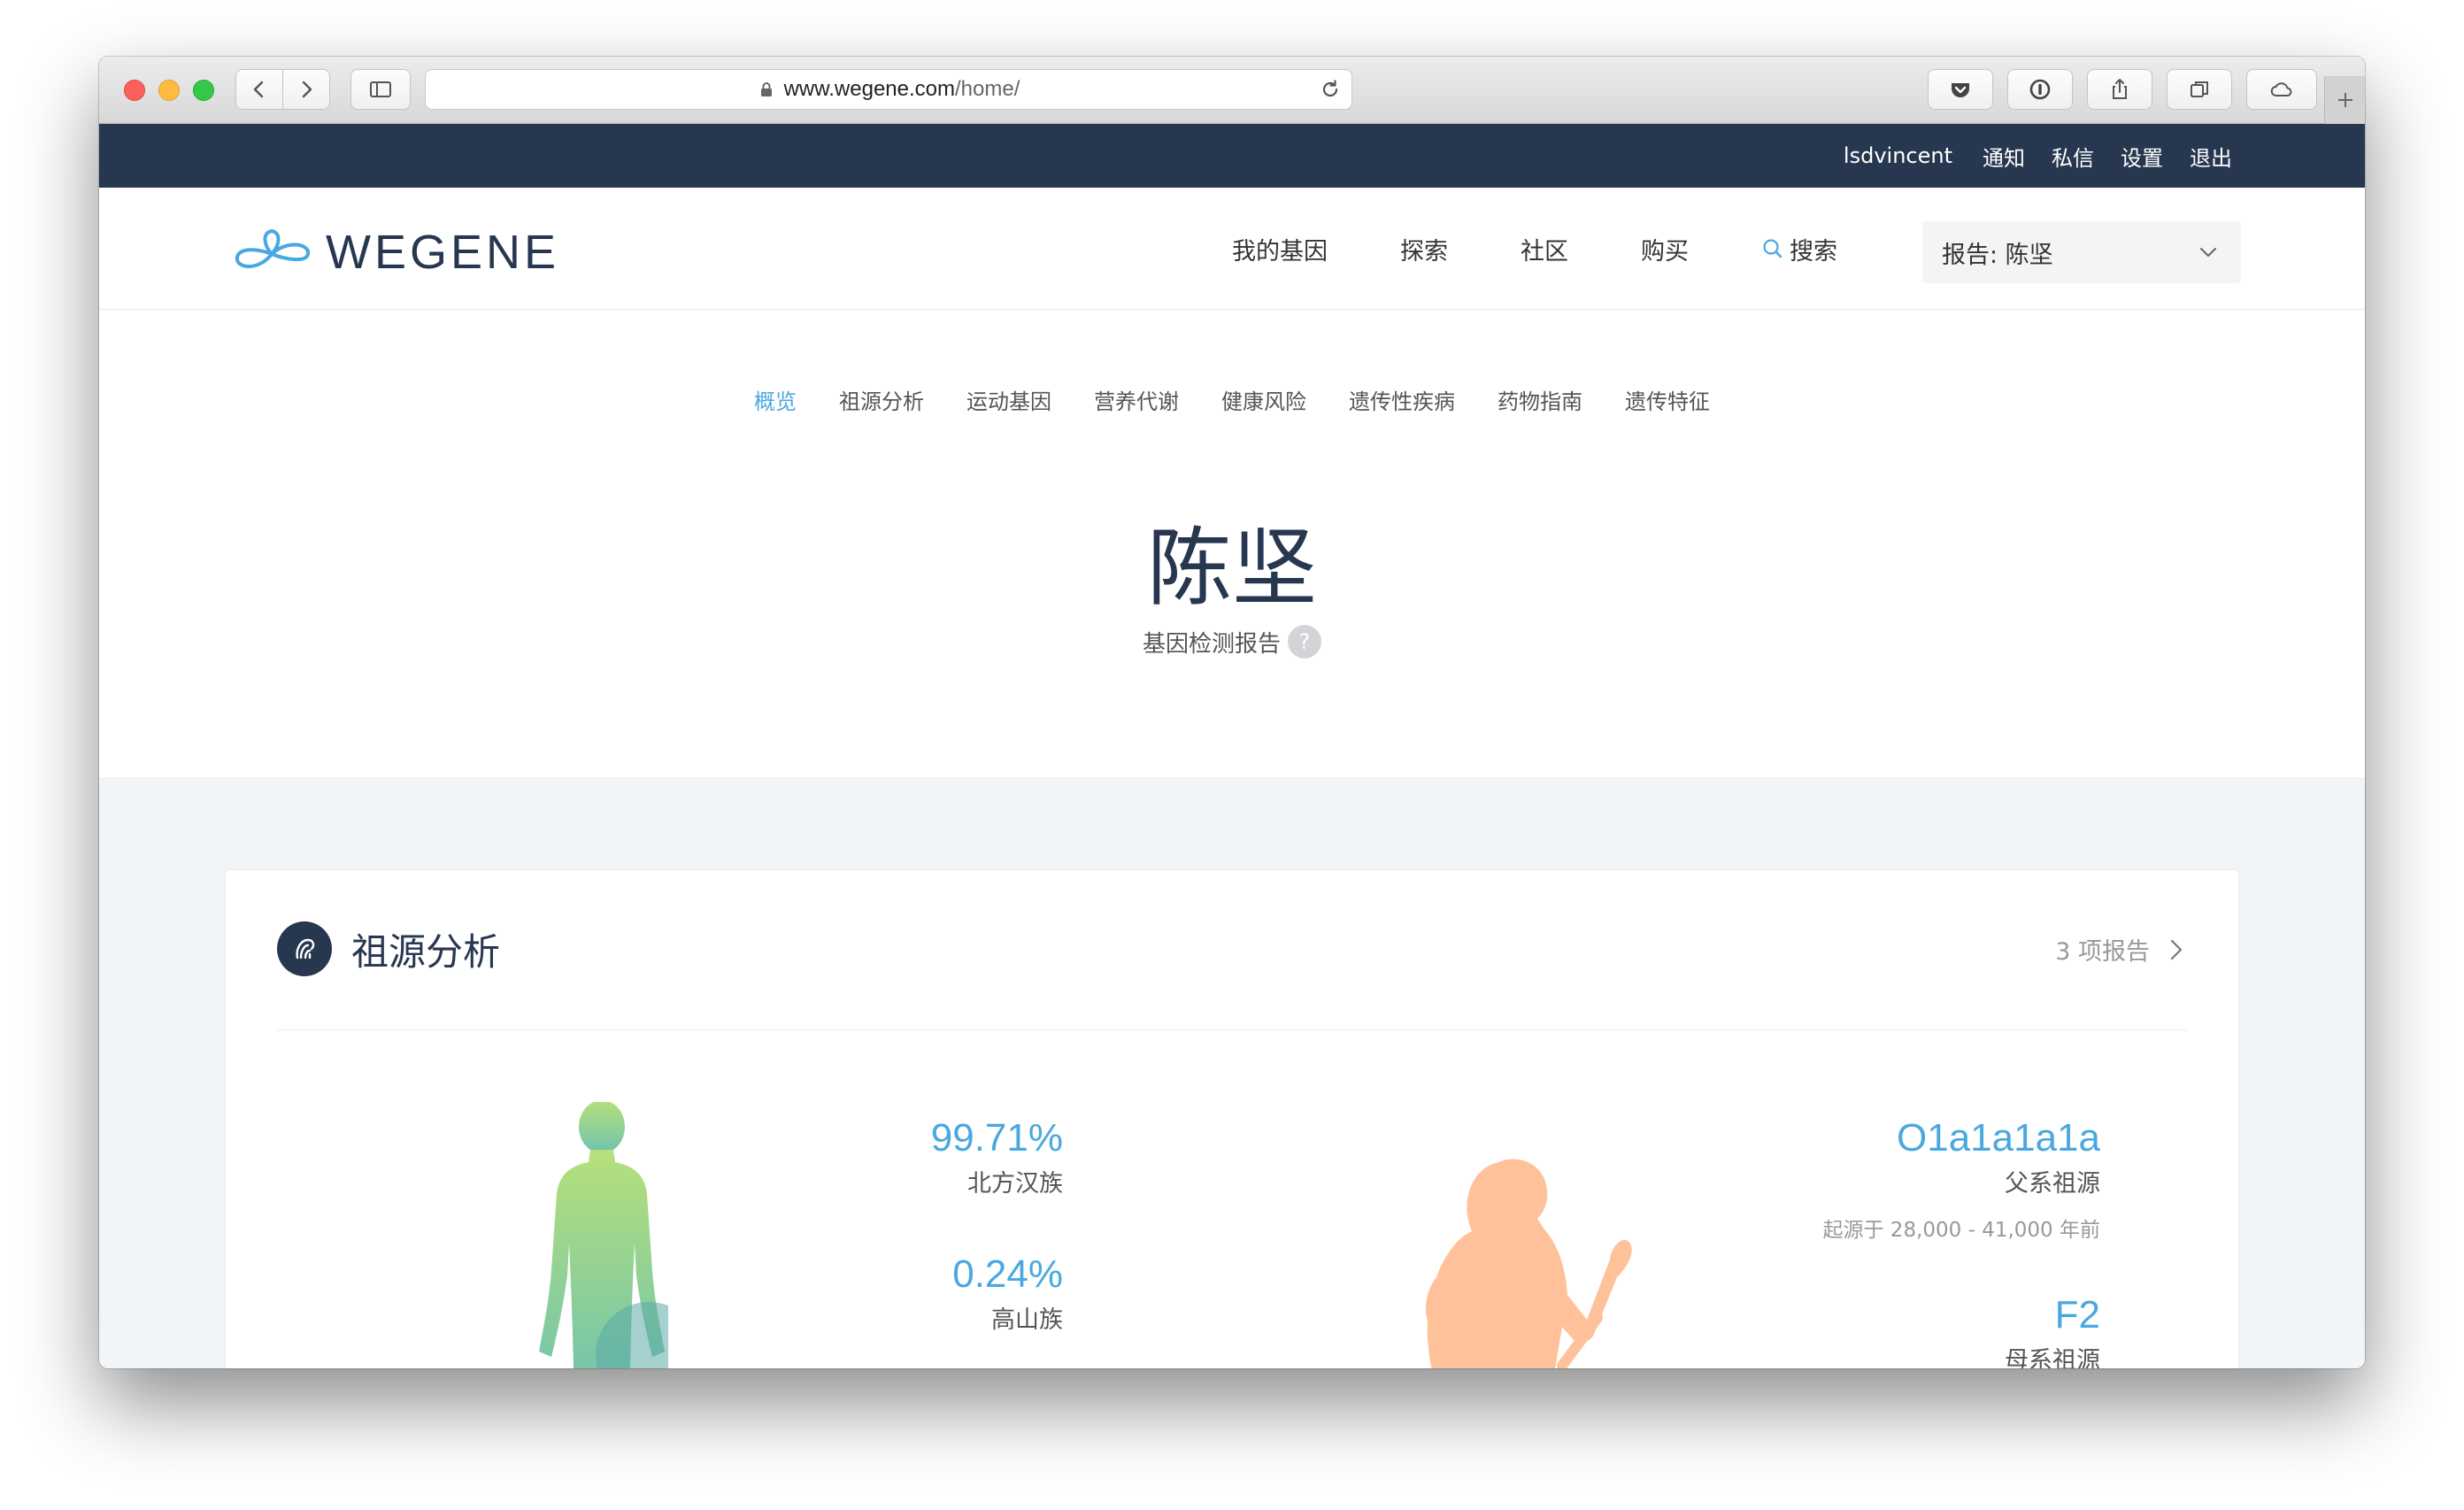 The image size is (2464, 1510). What do you see at coordinates (1529, 1263) in the screenshot?
I see `haplogroup-caveman-figure` at bounding box center [1529, 1263].